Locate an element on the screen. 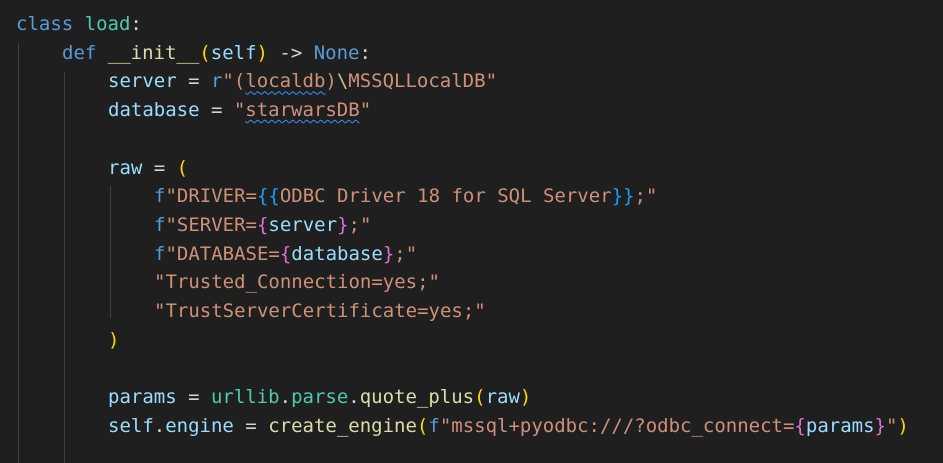 Image resolution: width=943 pixels, height=463 pixels. code-token: def is located at coordinates (79, 52).